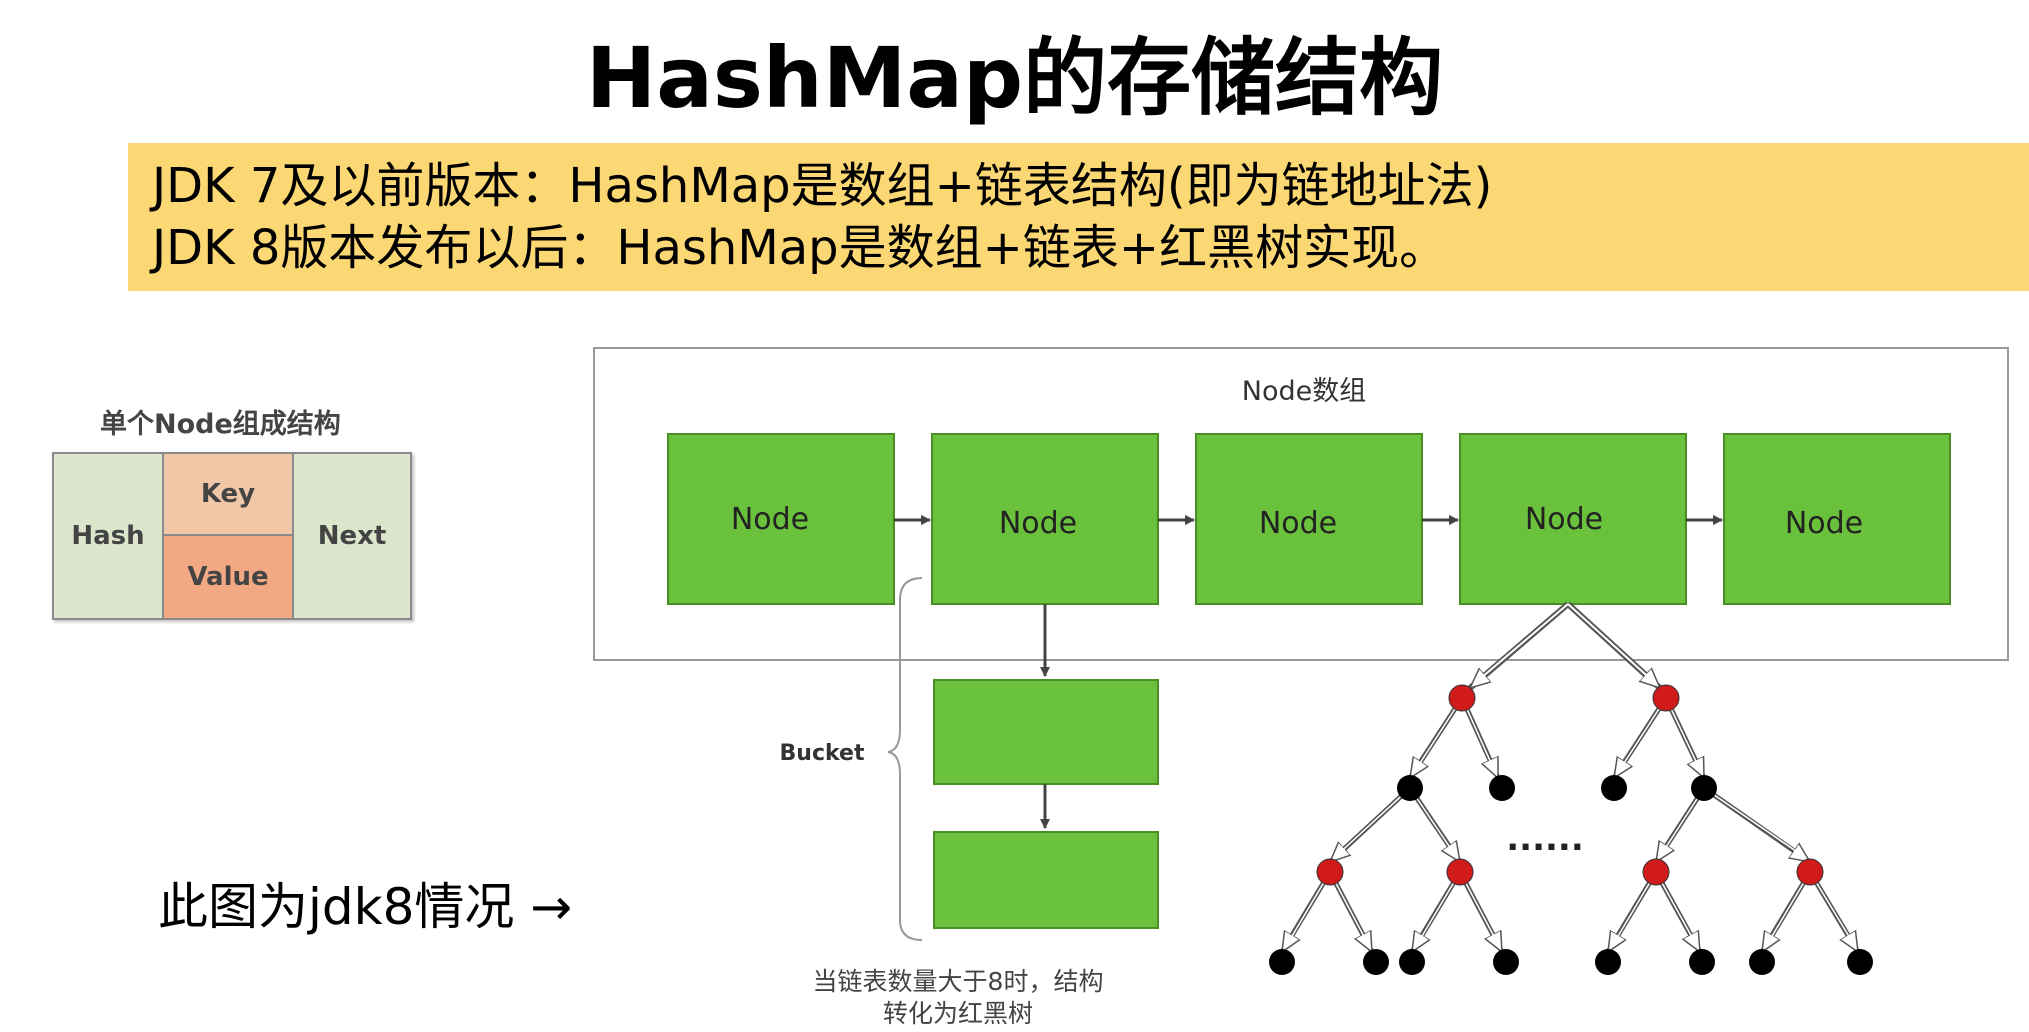 The width and height of the screenshot is (2029, 1032). I want to click on bucket-label: Bucket, so click(822, 753).